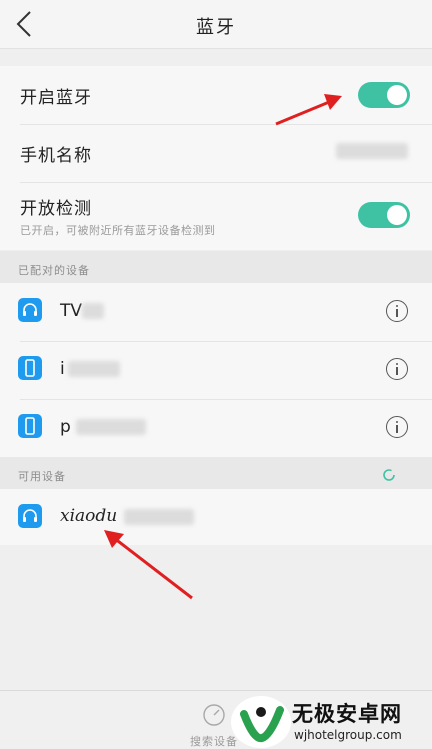 The image size is (432, 749). I want to click on device-name-row: 手机名称, so click(216, 153).